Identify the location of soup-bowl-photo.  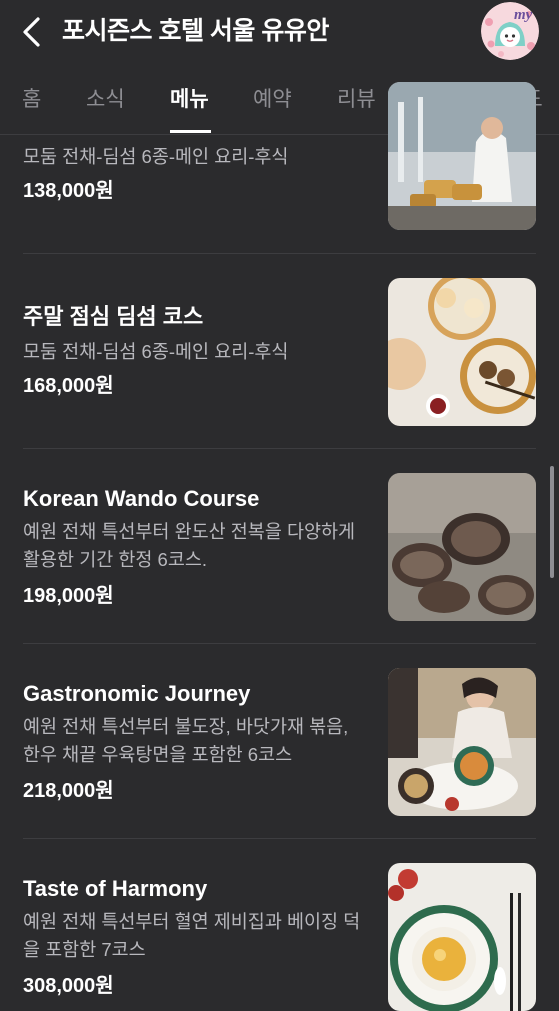
(462, 937).